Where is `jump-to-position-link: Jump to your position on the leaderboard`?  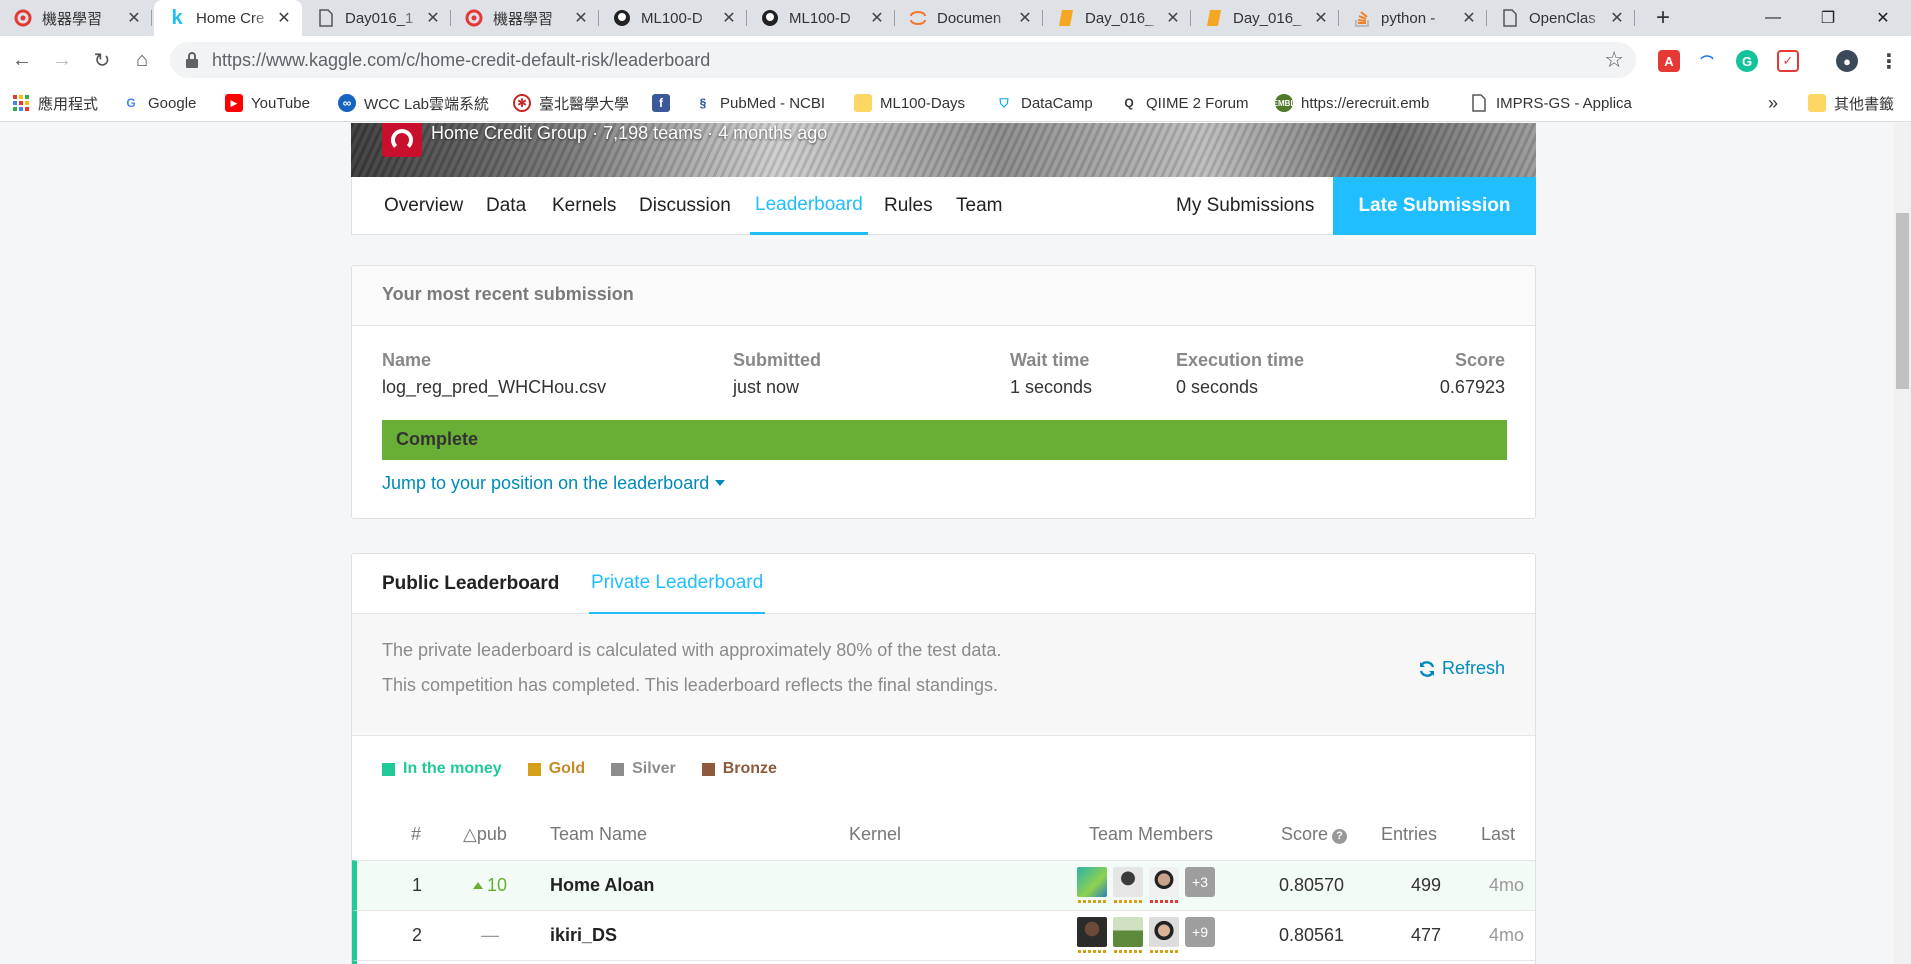
jump-to-position-link: Jump to your position on the leaderboard is located at coordinates (554, 483).